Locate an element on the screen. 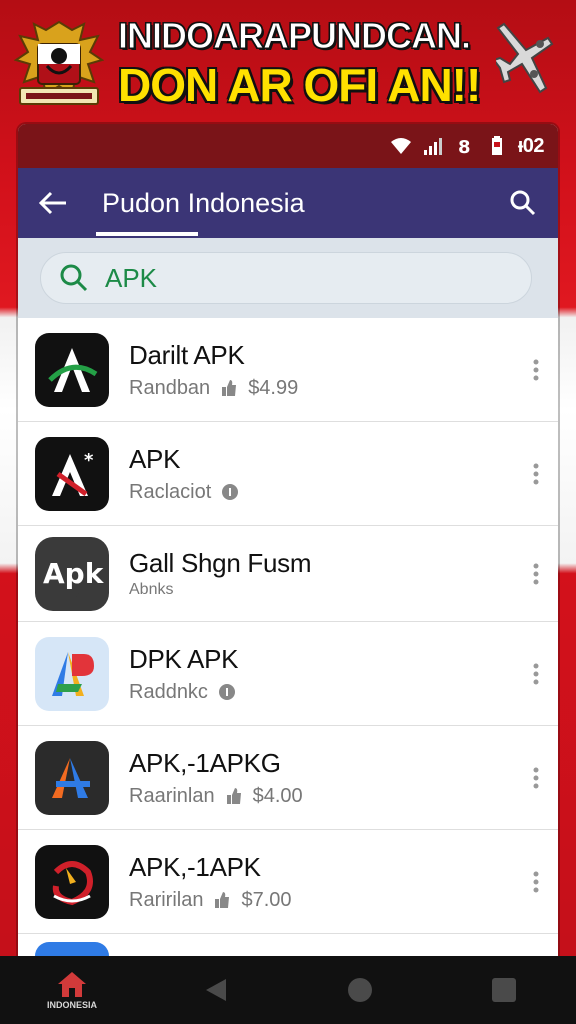  app-title: Pudon Indonesia is located at coordinates (203, 202).